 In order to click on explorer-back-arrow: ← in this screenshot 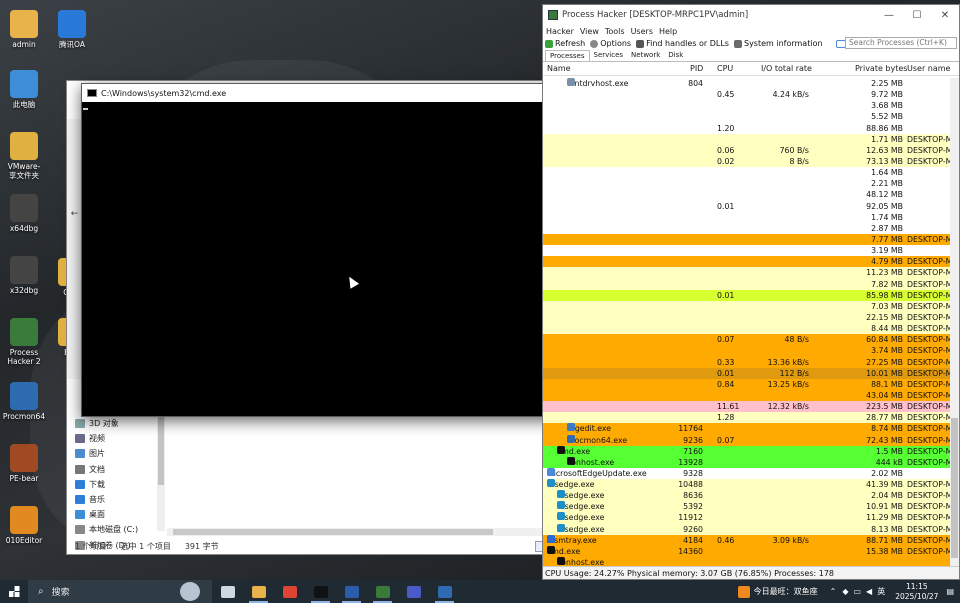, I will do `click(74, 249)`.